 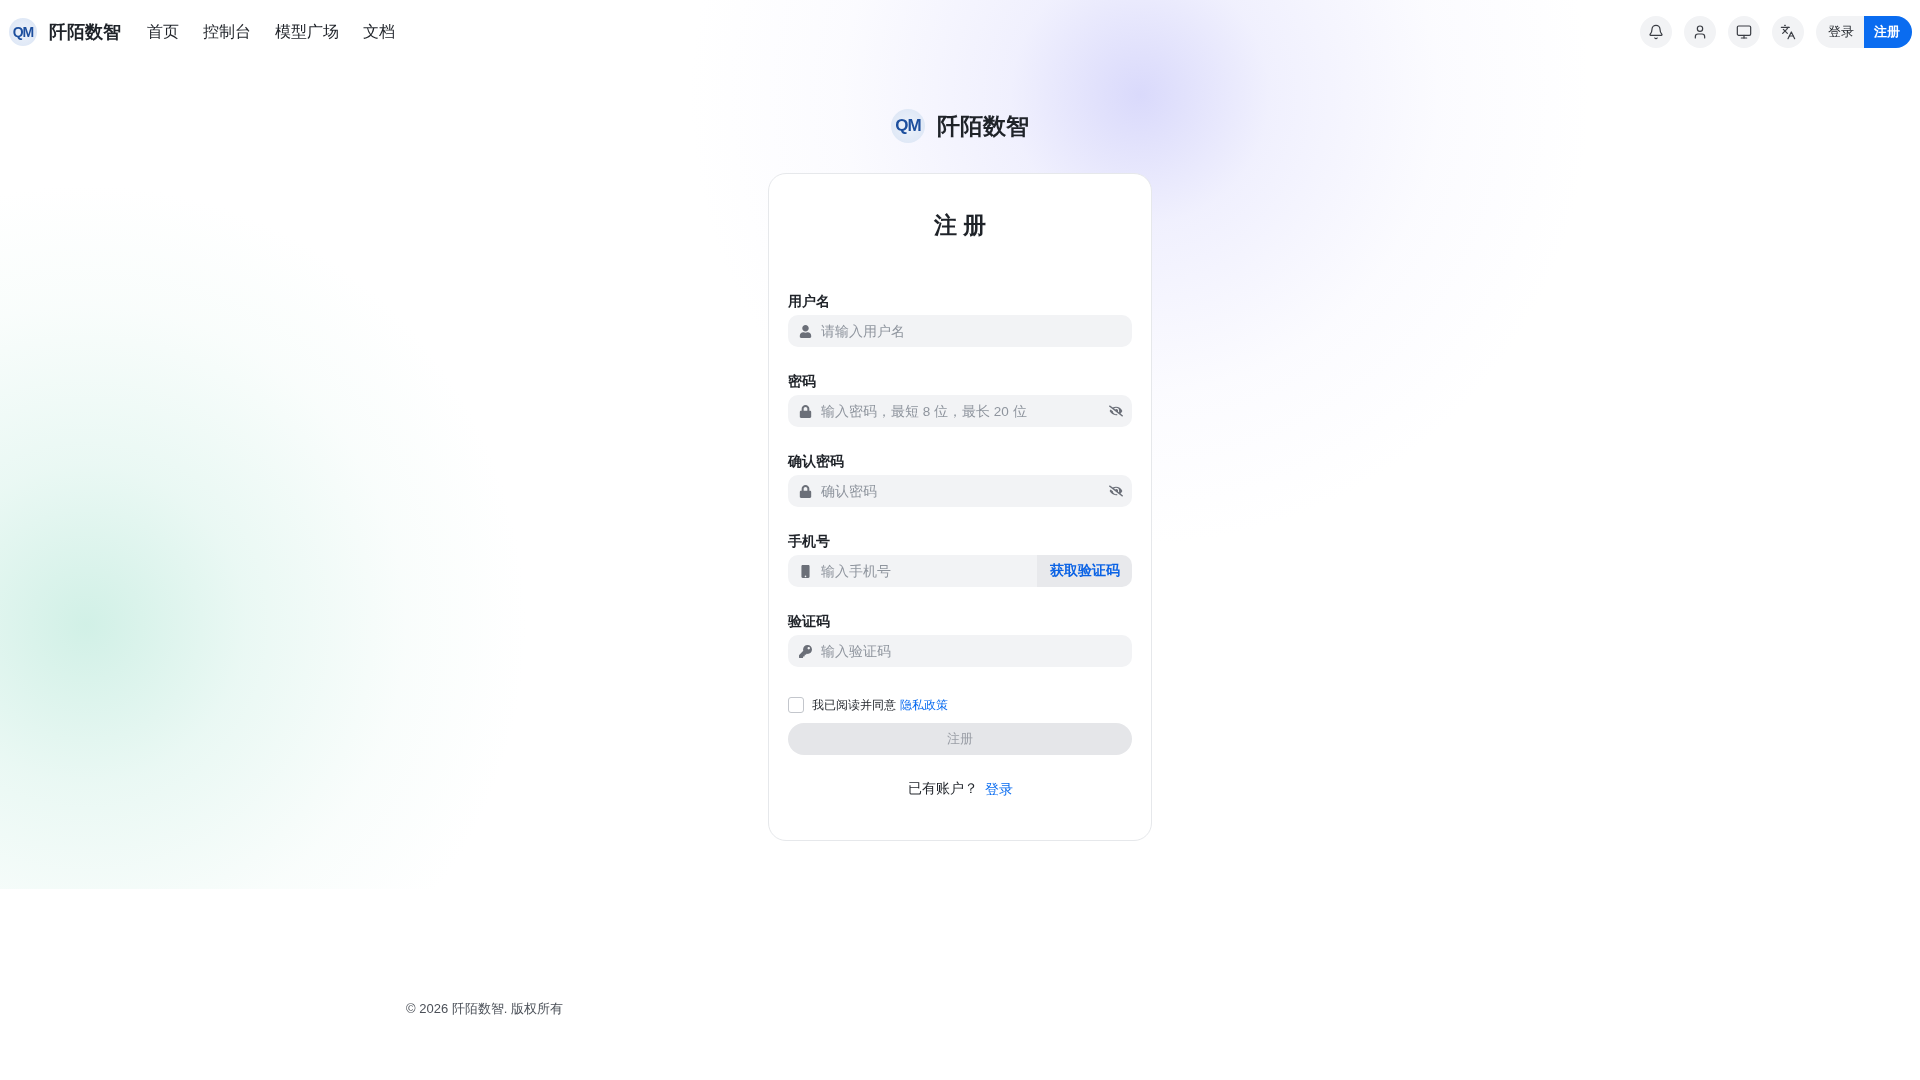 What do you see at coordinates (163, 32) in the screenshot?
I see `nav-link: 首页` at bounding box center [163, 32].